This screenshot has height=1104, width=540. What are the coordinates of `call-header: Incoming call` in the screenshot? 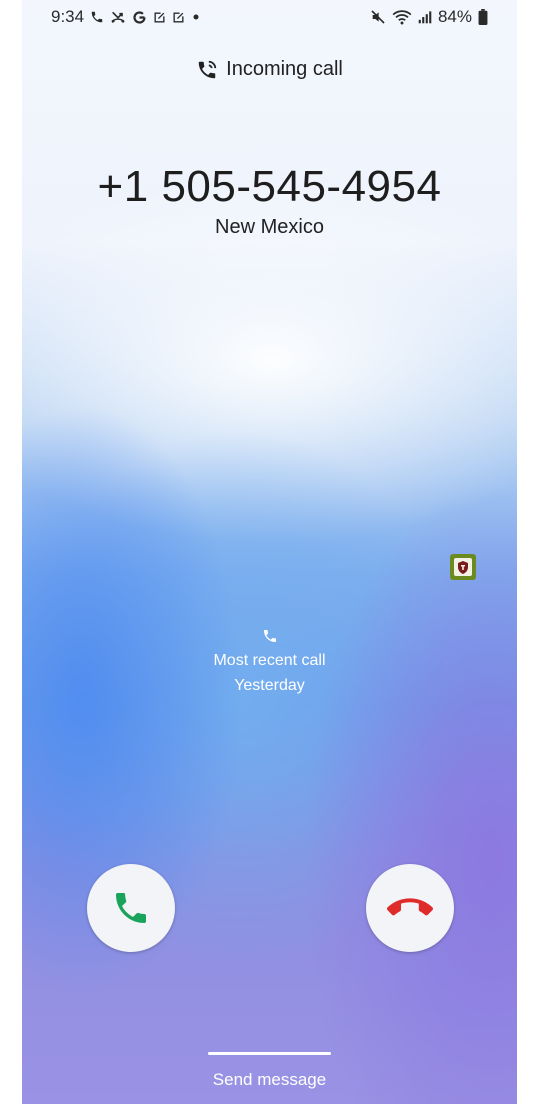 It's located at (269, 69).